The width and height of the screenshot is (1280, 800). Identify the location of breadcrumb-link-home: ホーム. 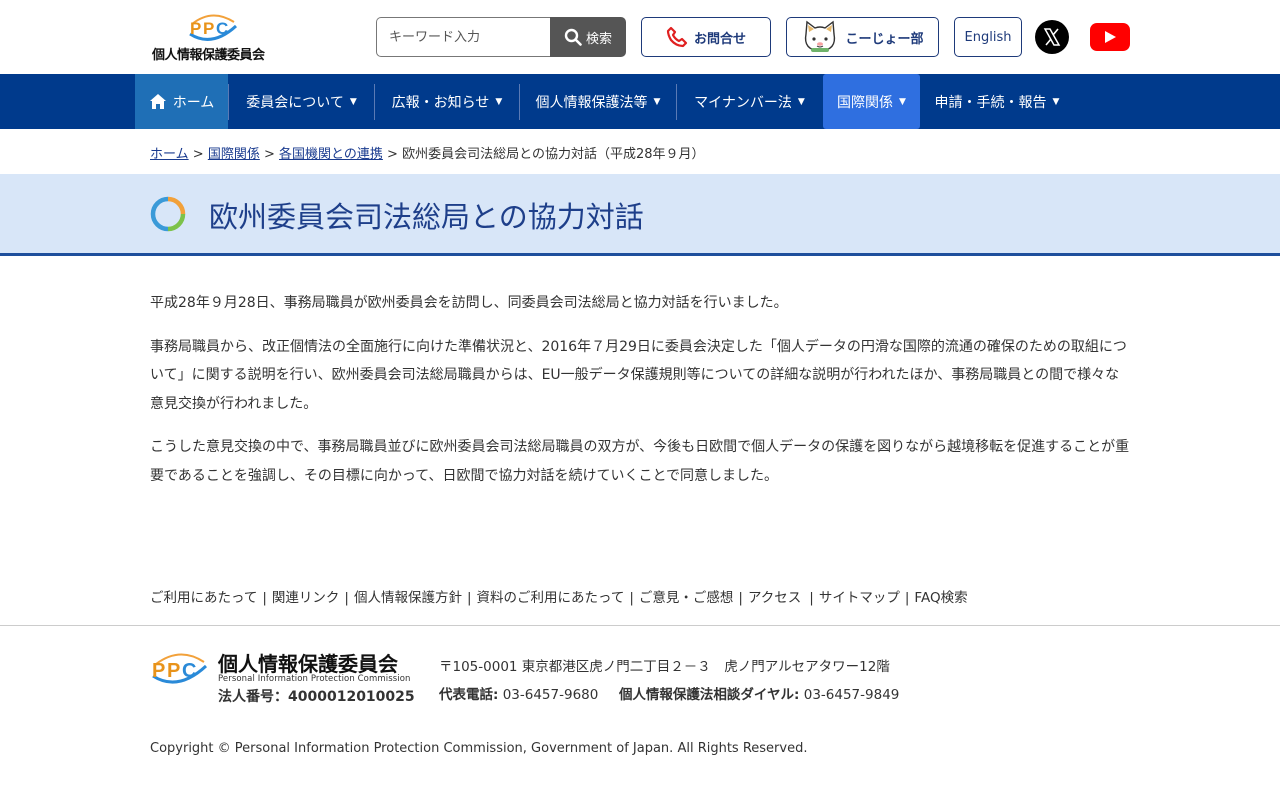
(169, 154).